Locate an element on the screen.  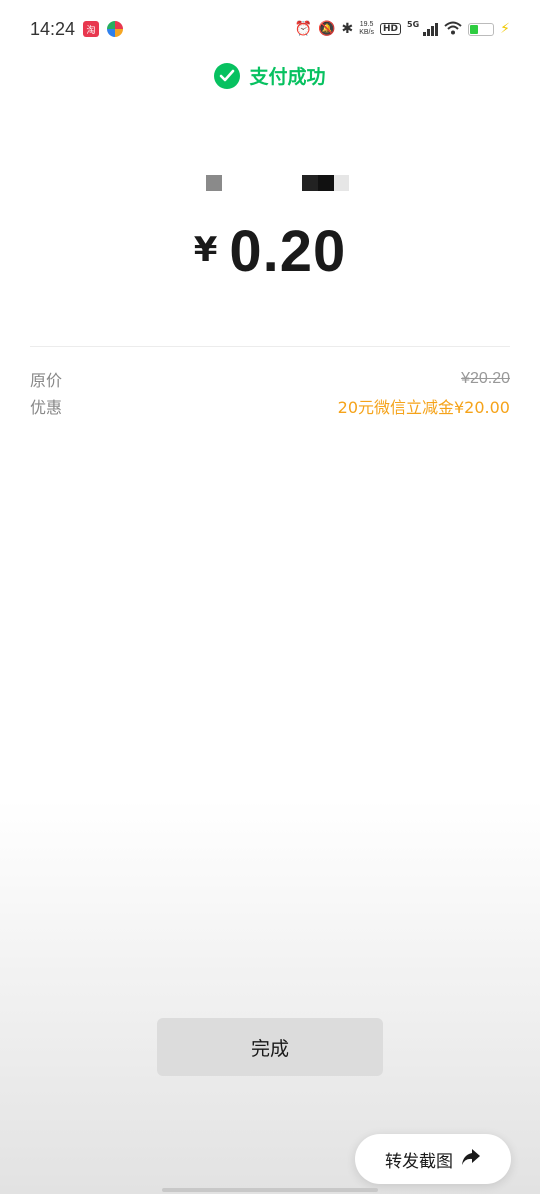
share-screenshot-button: 转发截图 is located at coordinates (433, 1159).